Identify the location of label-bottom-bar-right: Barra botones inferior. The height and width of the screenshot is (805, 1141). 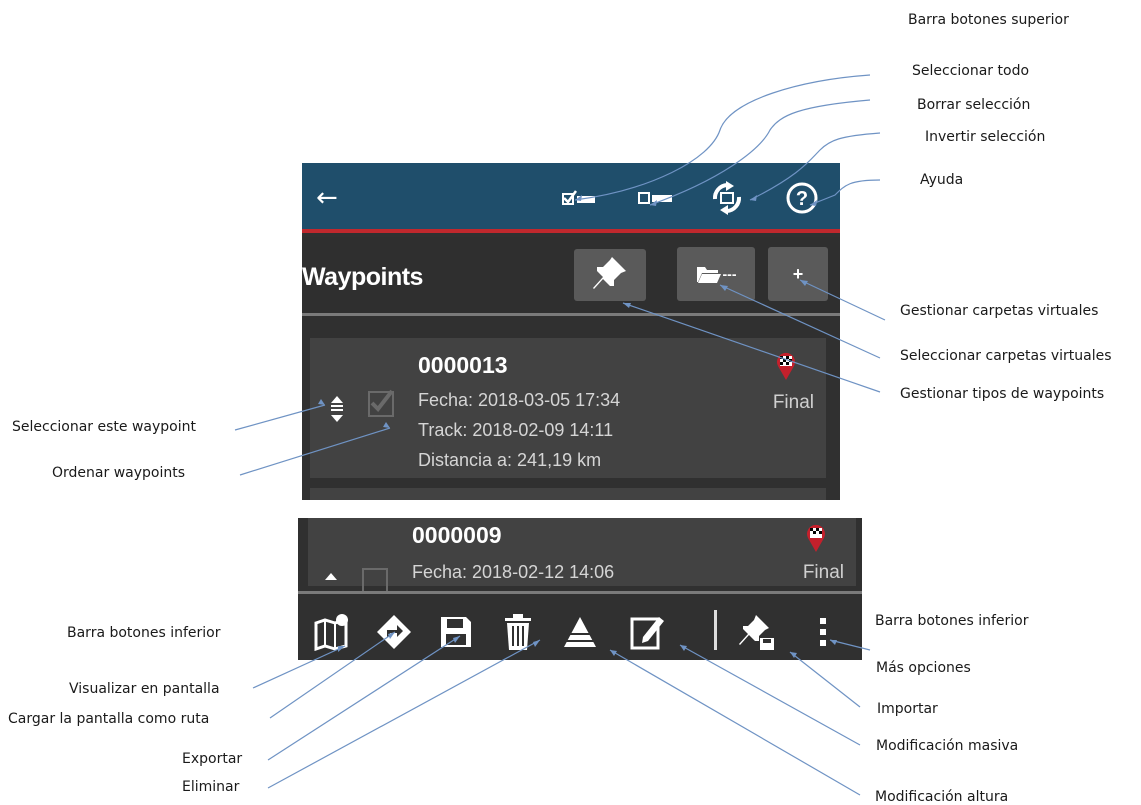
(952, 621).